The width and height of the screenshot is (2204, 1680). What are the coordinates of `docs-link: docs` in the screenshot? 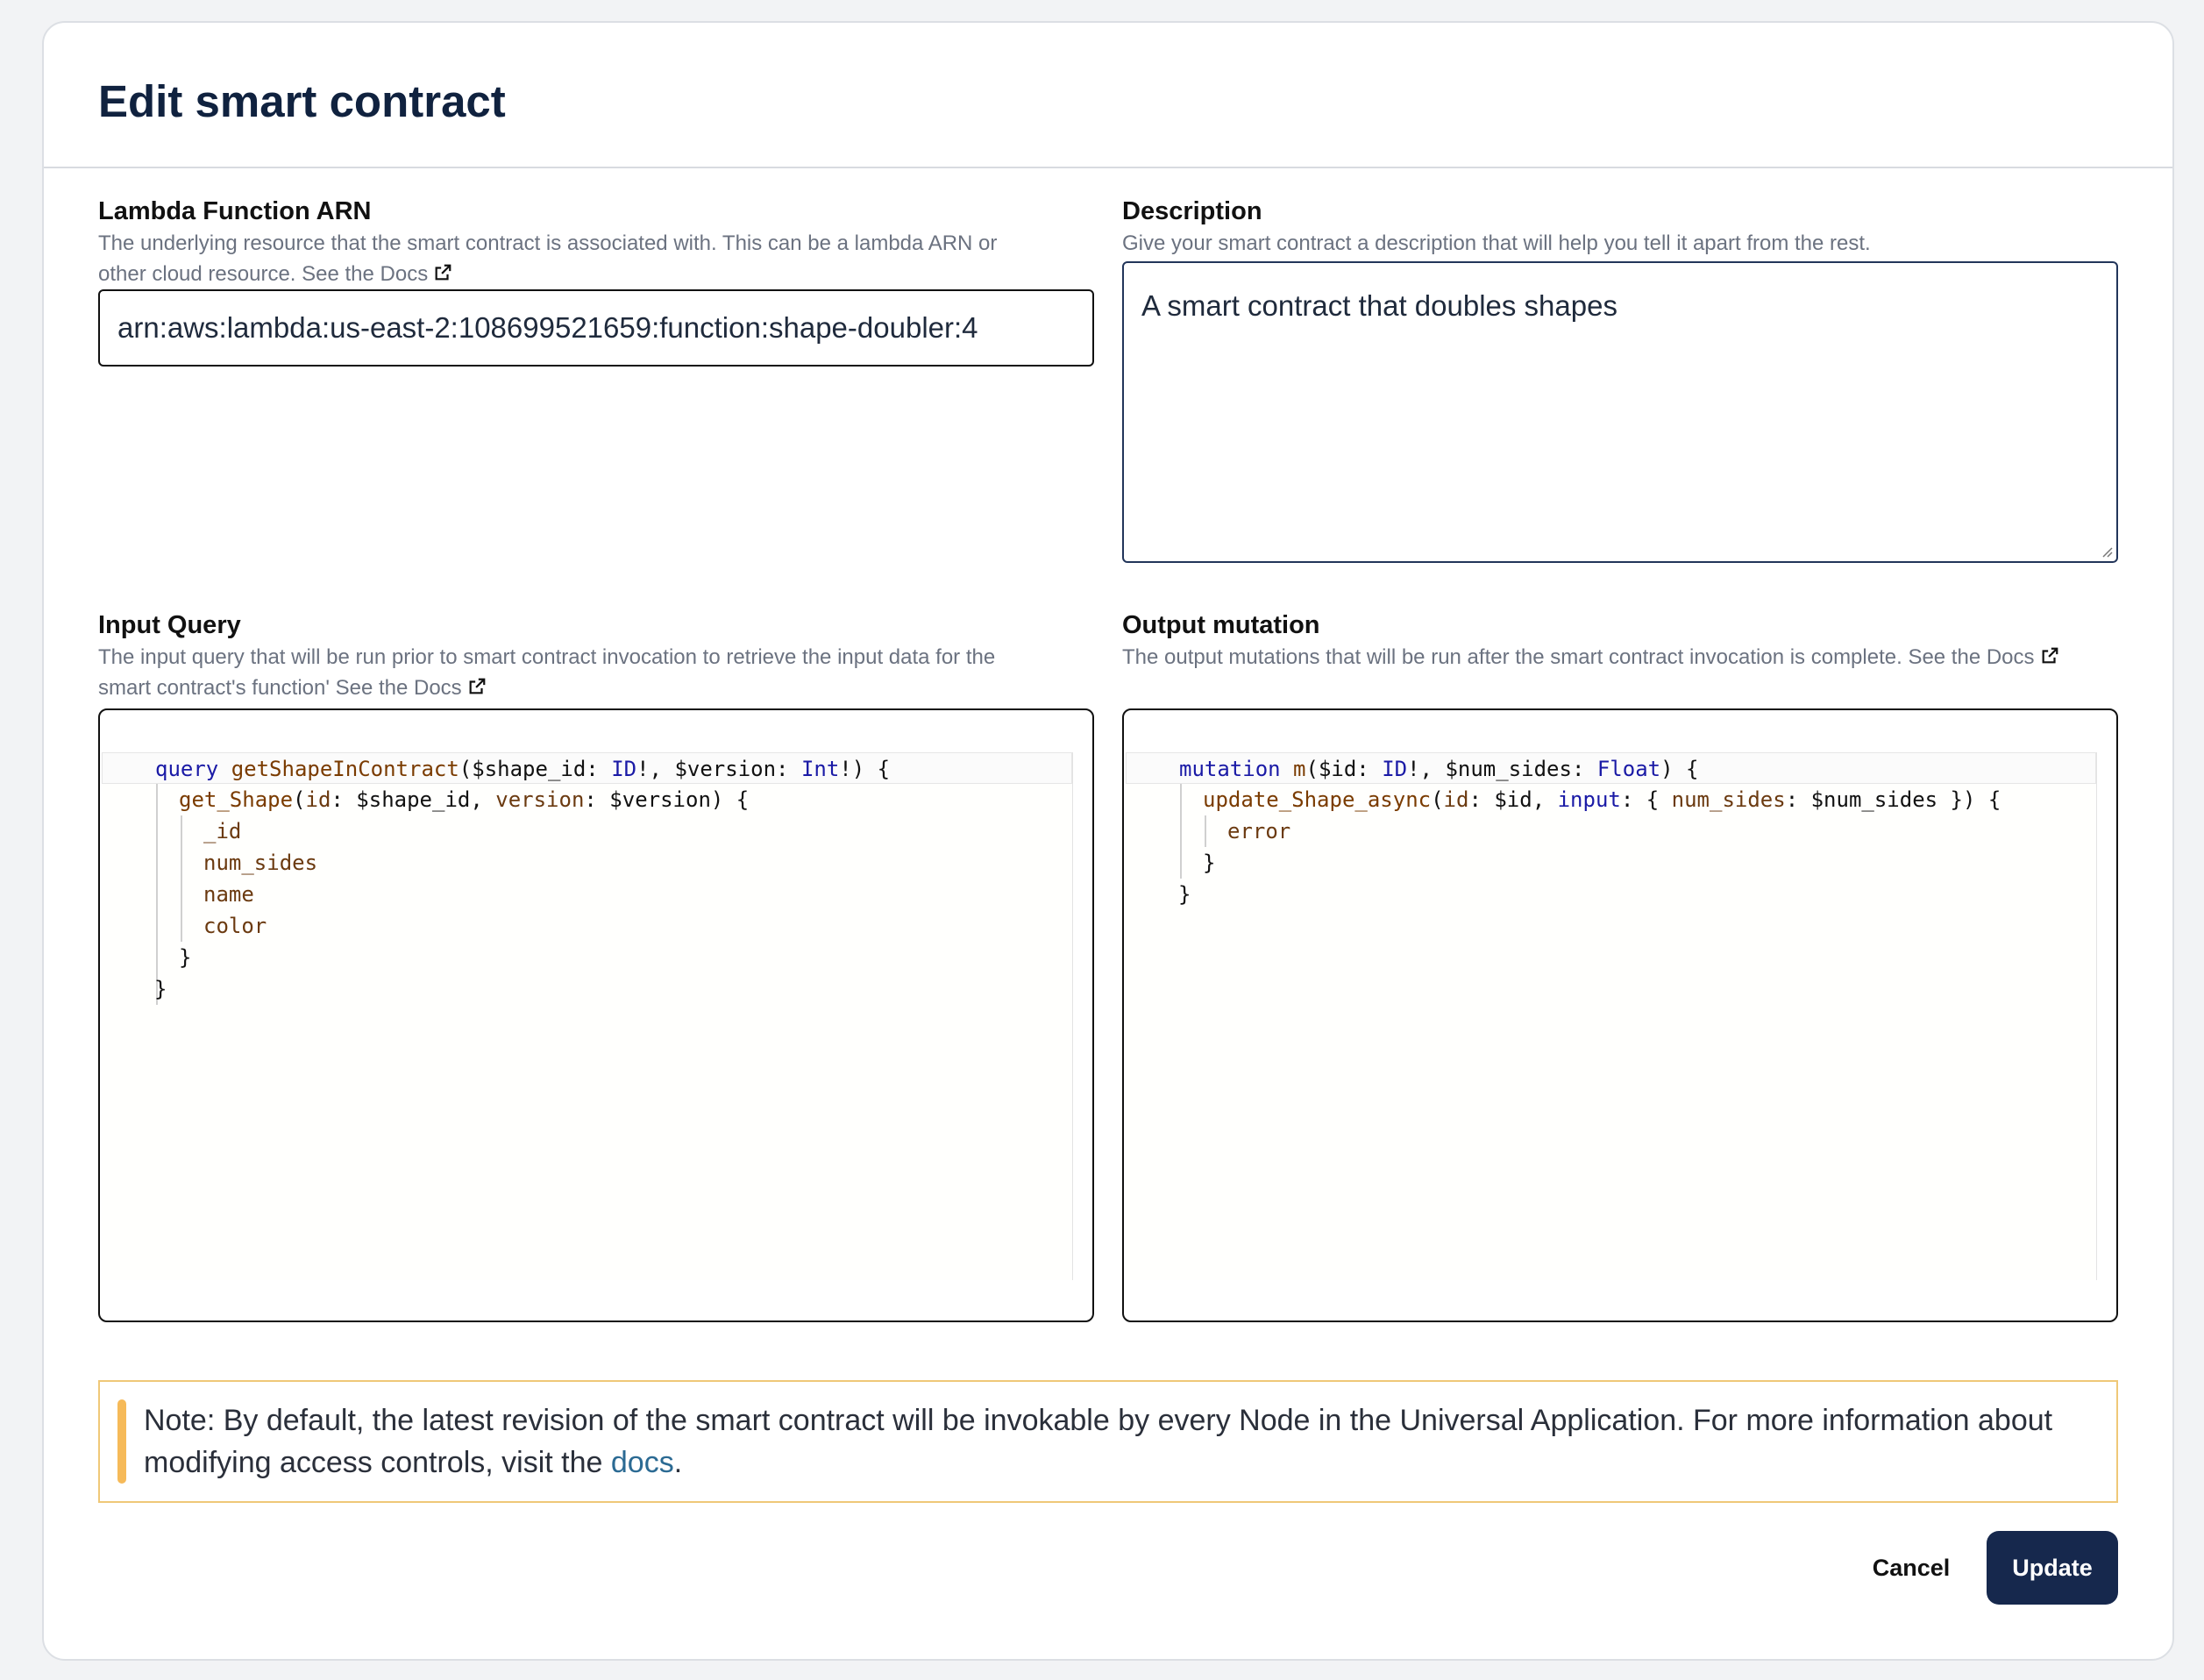 It's located at (642, 1462).